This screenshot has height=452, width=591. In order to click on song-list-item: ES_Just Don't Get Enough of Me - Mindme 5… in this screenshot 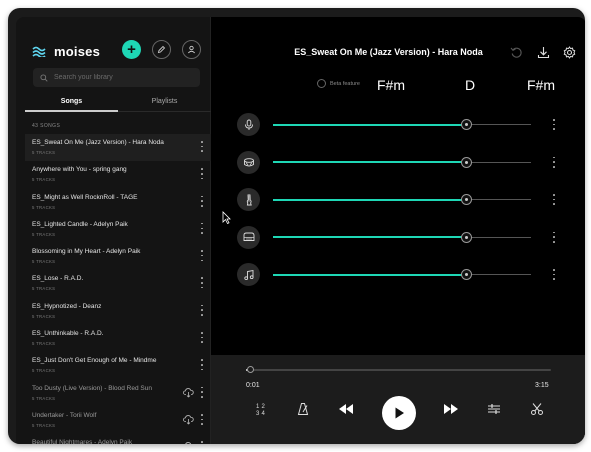, I will do `click(118, 365)`.